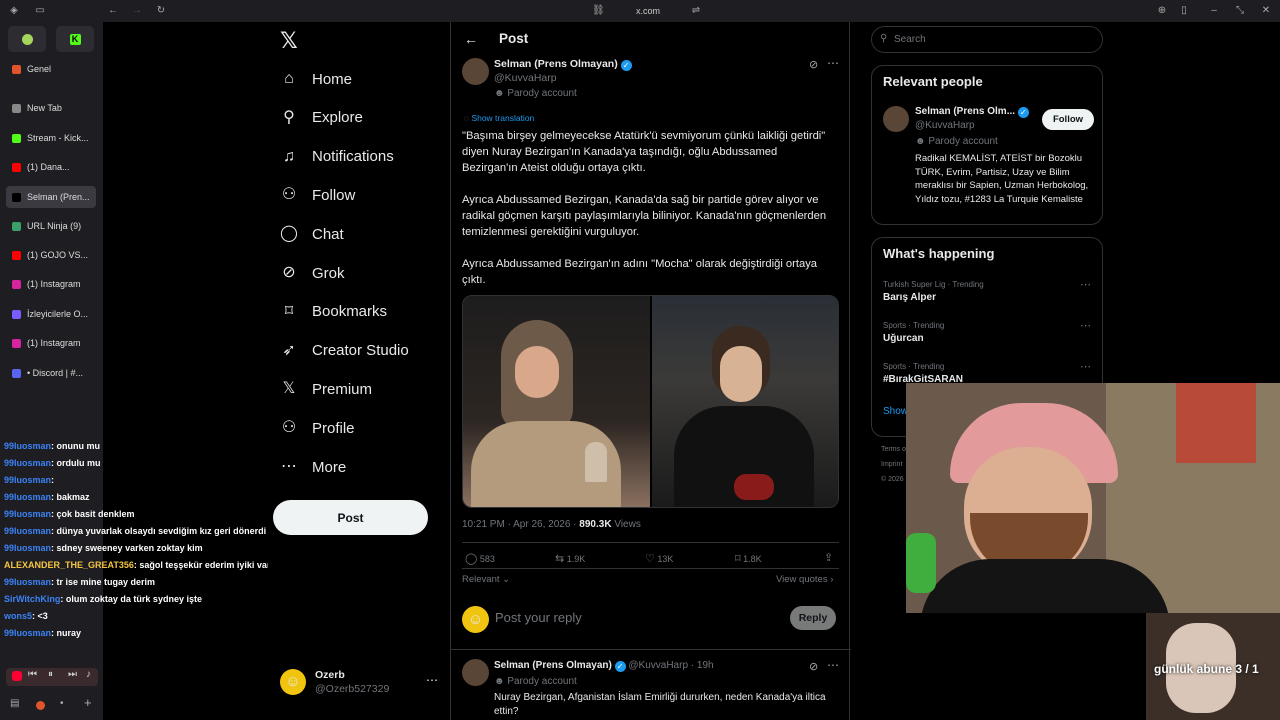 The image size is (1280, 720). What do you see at coordinates (896, 119) in the screenshot?
I see `person-avatar` at bounding box center [896, 119].